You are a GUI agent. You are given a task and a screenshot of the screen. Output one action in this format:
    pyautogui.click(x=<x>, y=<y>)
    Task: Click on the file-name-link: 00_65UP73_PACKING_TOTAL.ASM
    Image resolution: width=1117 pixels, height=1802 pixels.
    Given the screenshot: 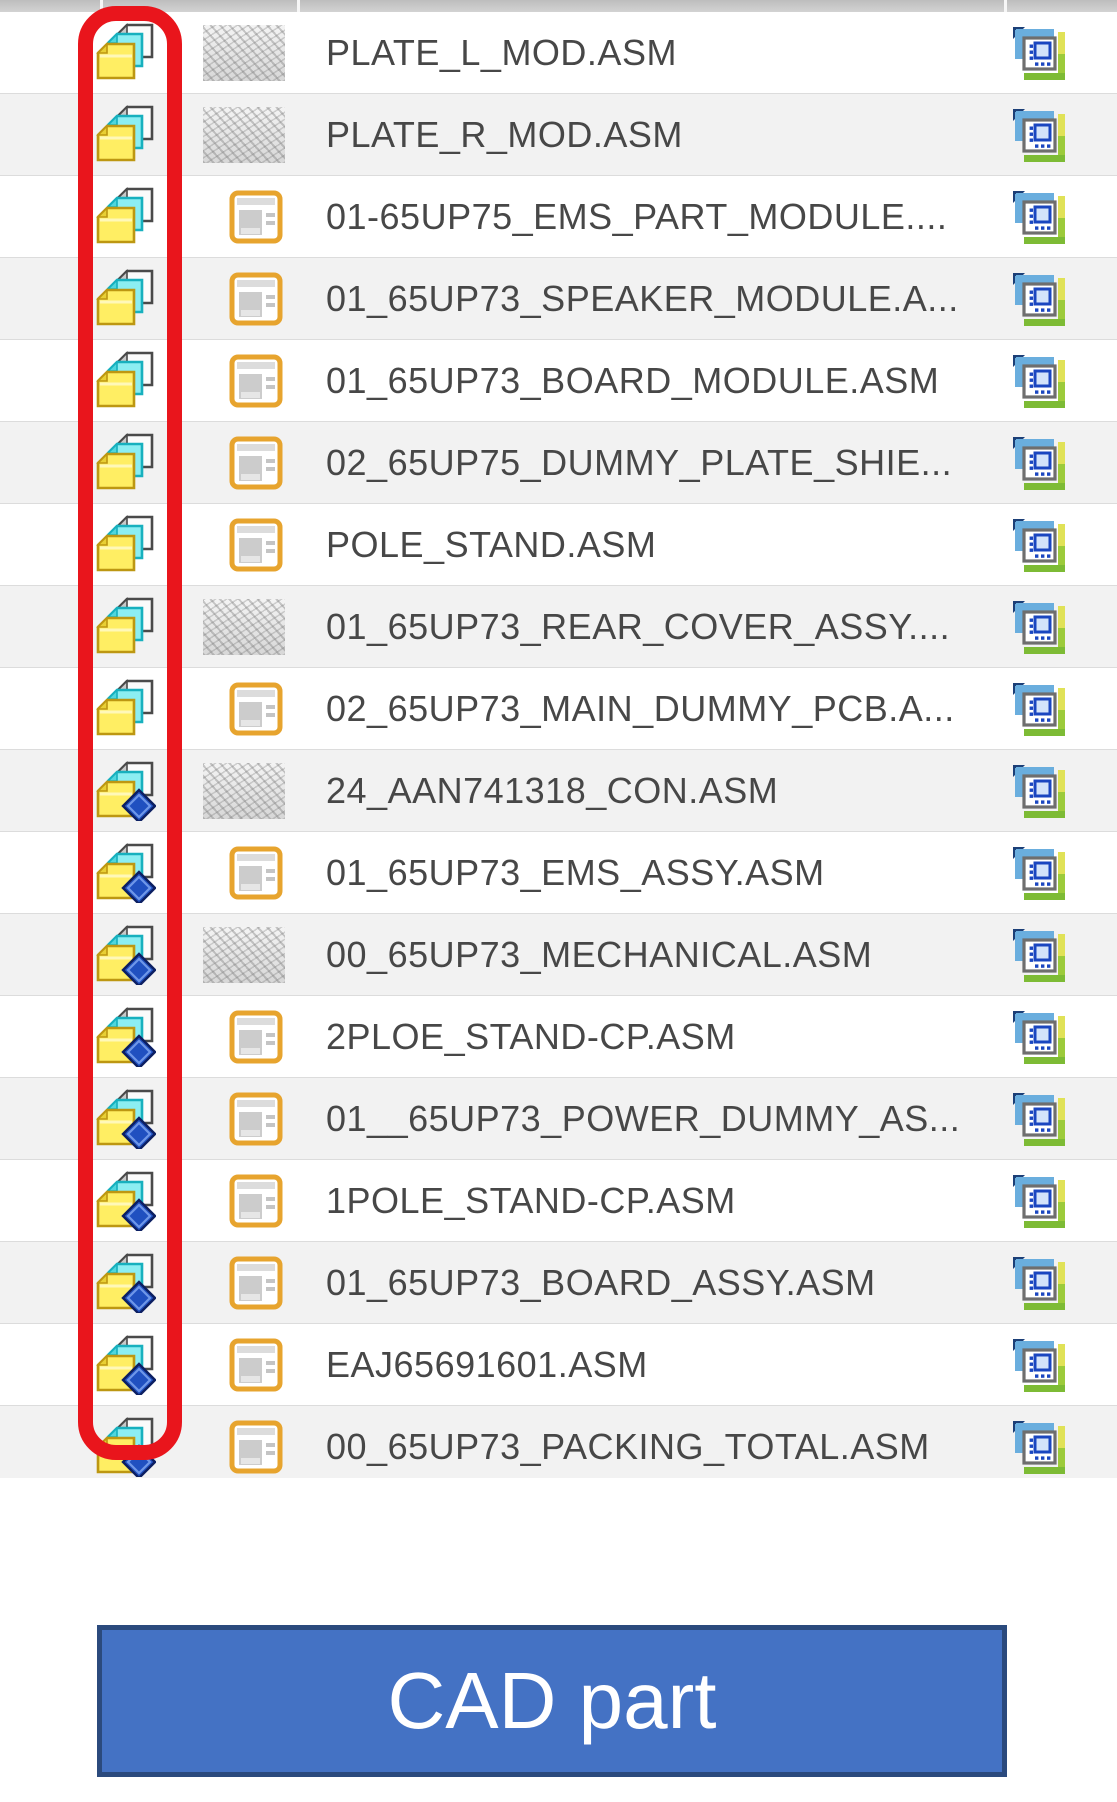 What is the action you would take?
    pyautogui.click(x=666, y=1447)
    